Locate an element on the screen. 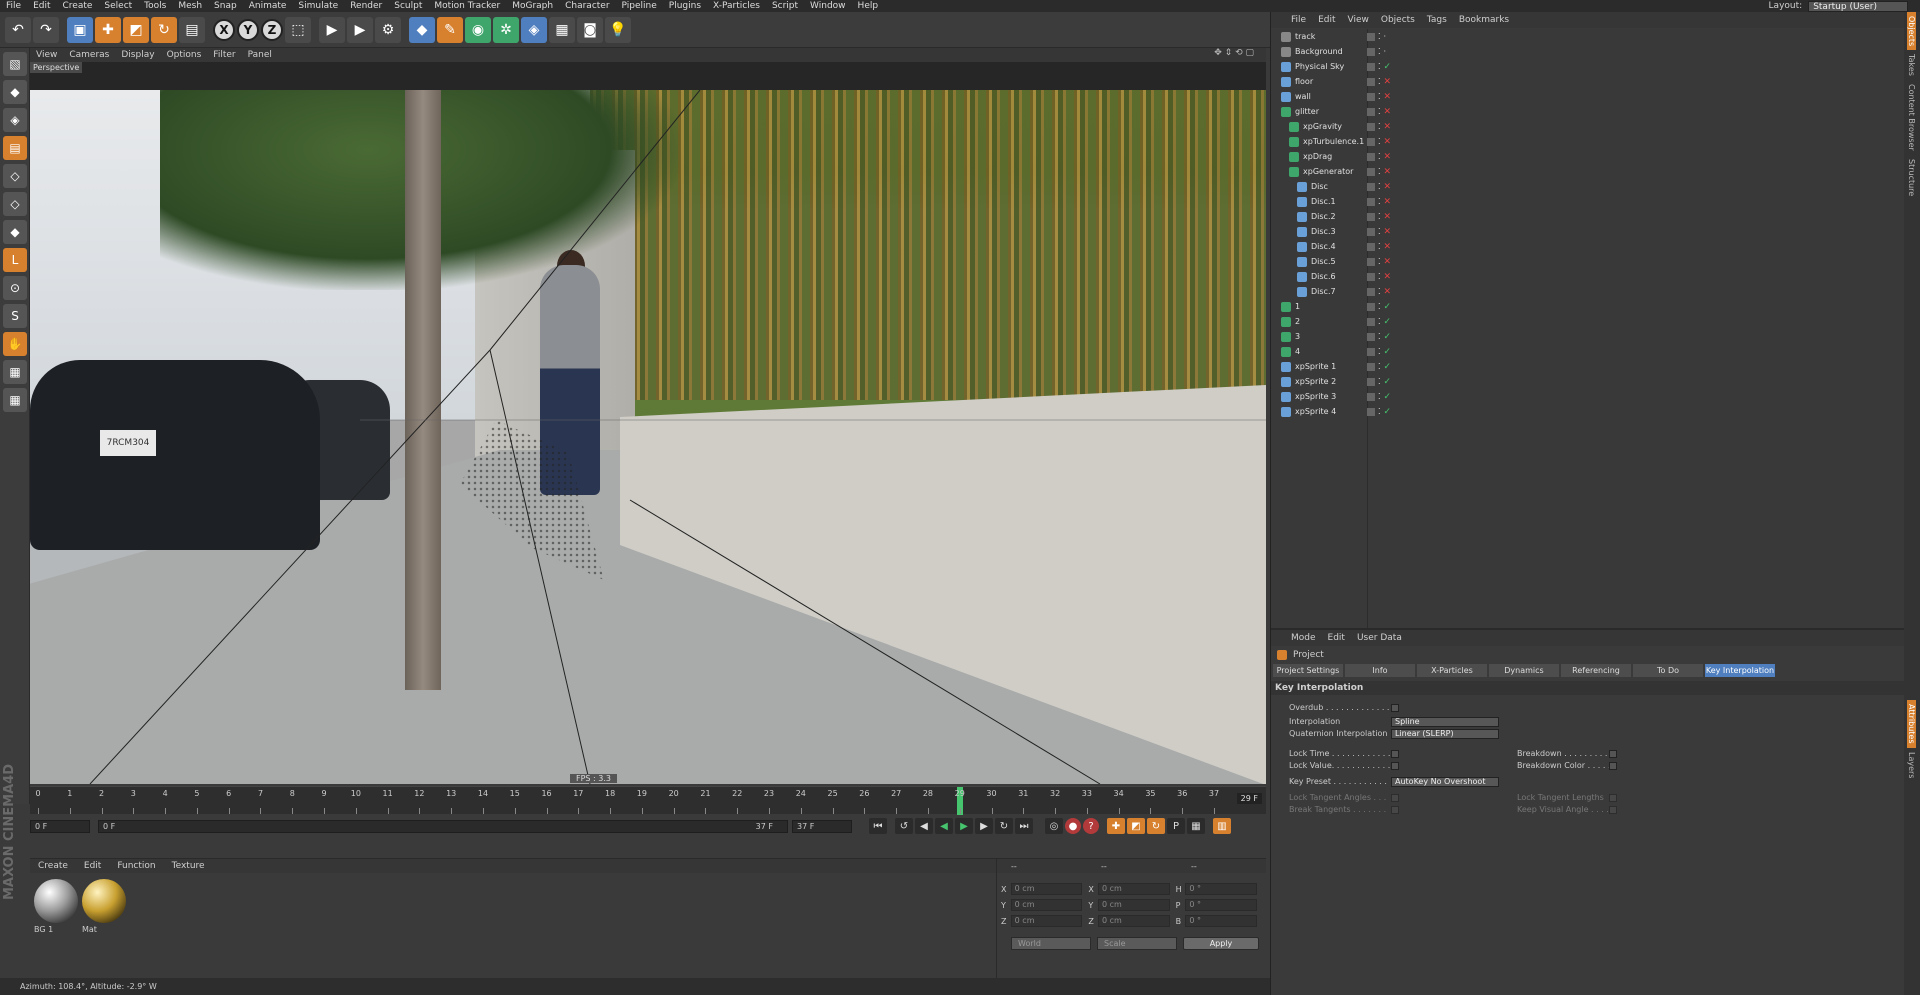 This screenshot has height=995, width=1920. breakdown-checkbox is located at coordinates (1613, 754).